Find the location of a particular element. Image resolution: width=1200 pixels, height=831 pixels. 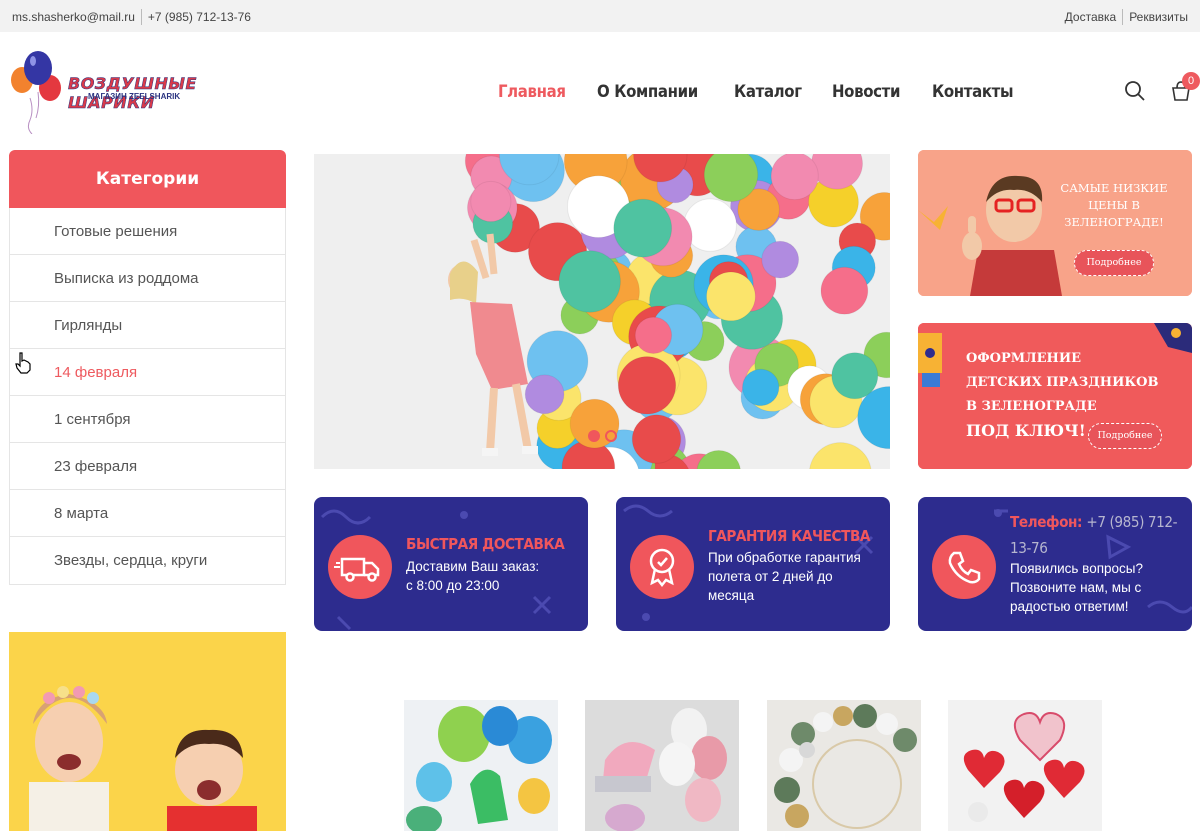

product-image-red-hearts is located at coordinates (1025, 765).